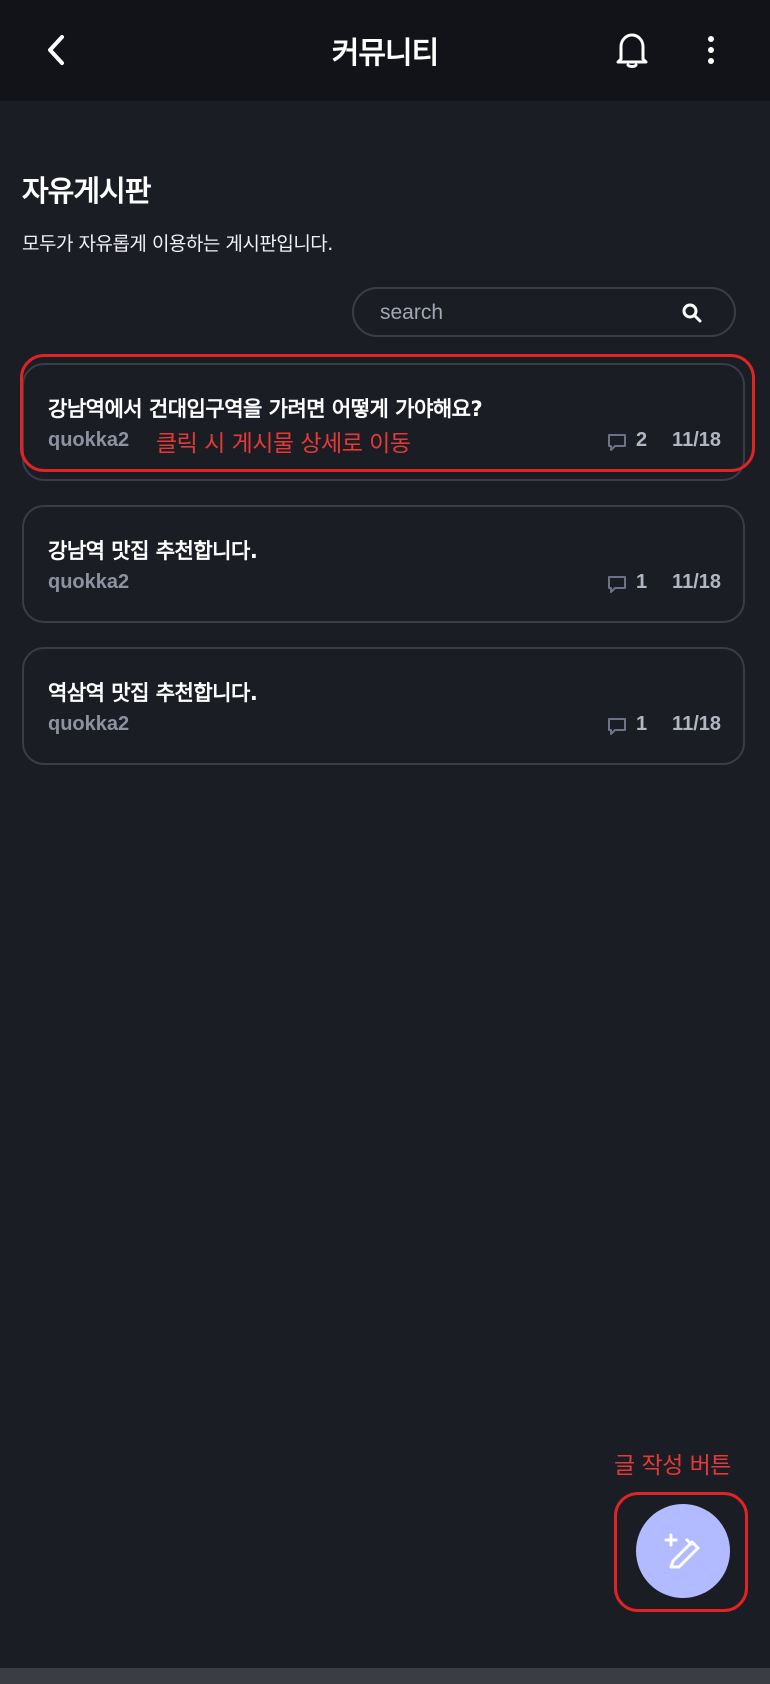 Image resolution: width=770 pixels, height=1684 pixels. I want to click on search-icon, so click(692, 313).